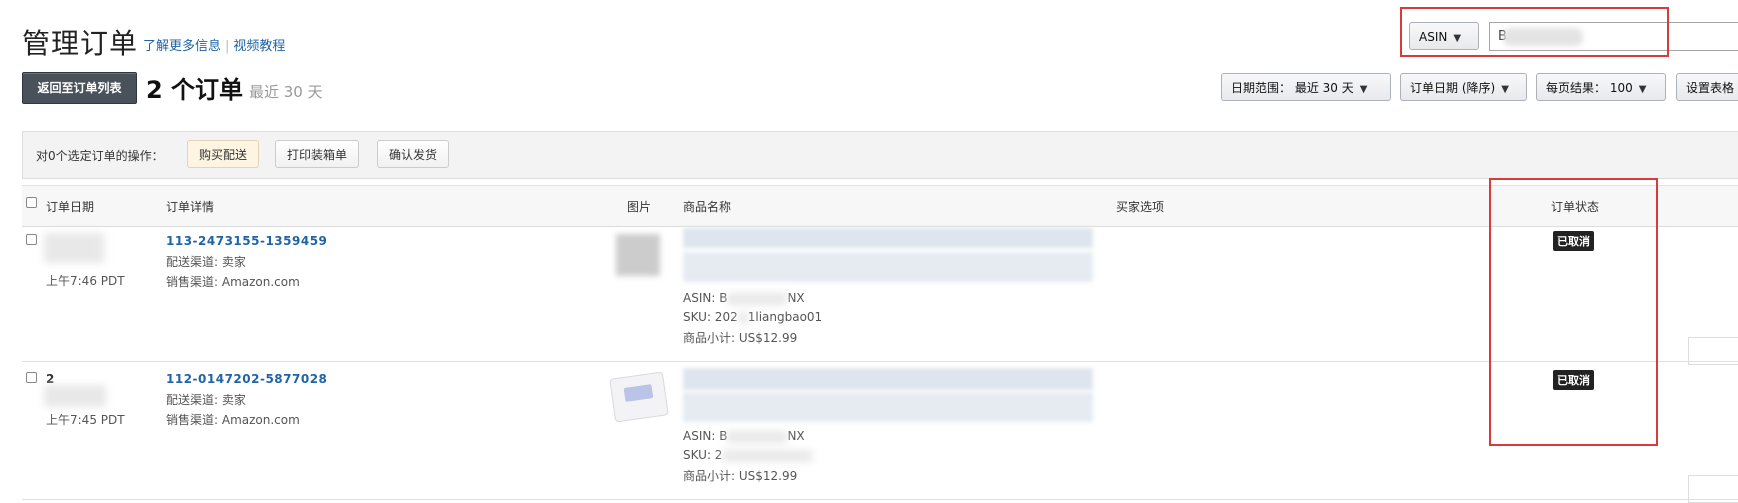 The height and width of the screenshot is (503, 1738). What do you see at coordinates (703, 455) in the screenshot?
I see `sku-prefix: SKU: 2` at bounding box center [703, 455].